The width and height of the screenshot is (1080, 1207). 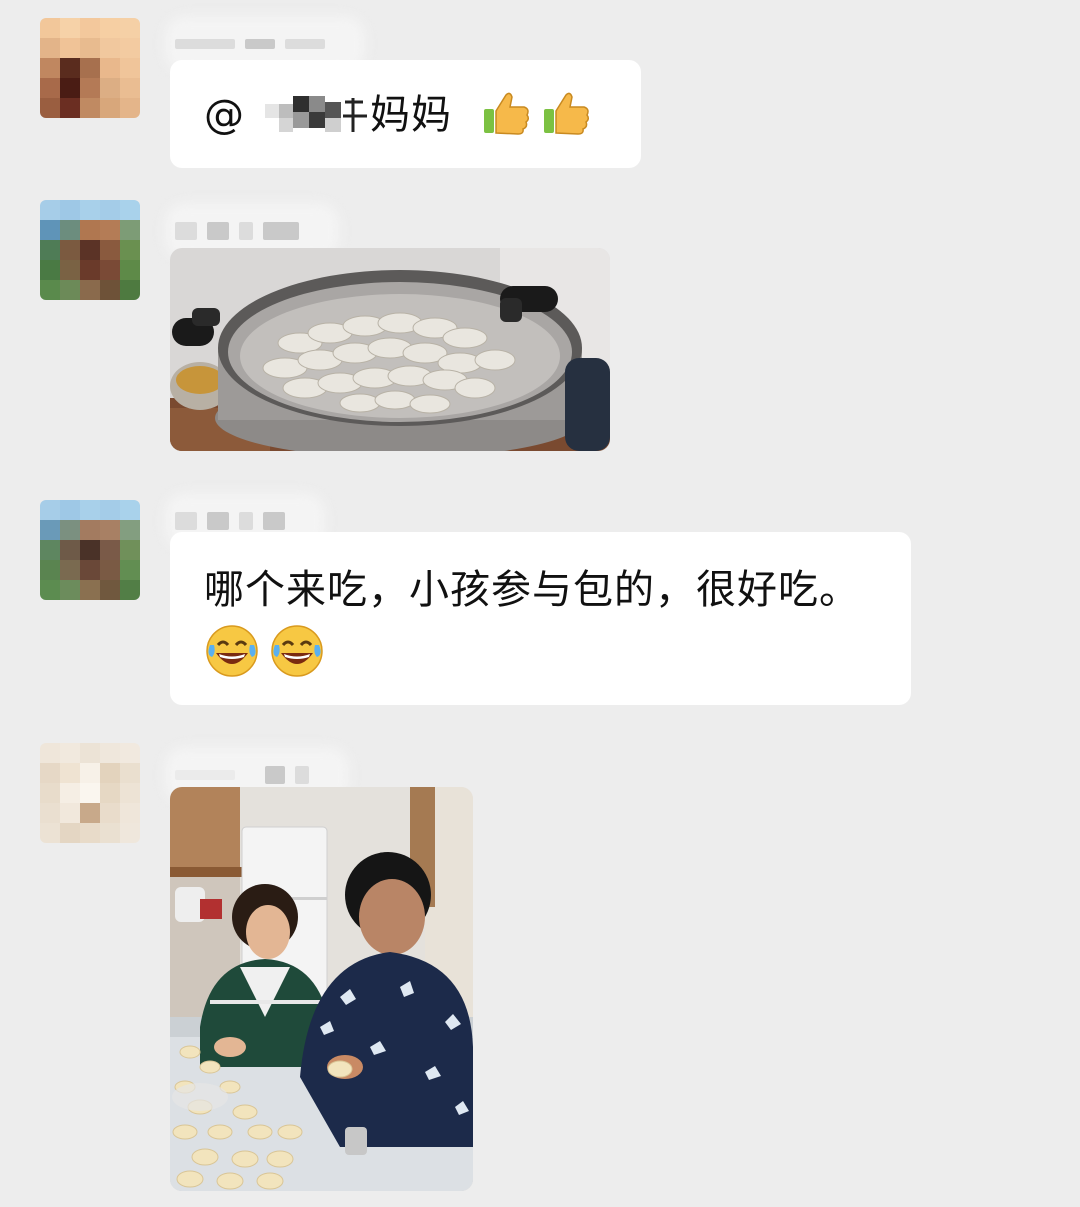 What do you see at coordinates (307, 115) in the screenshot?
I see `redacted-name` at bounding box center [307, 115].